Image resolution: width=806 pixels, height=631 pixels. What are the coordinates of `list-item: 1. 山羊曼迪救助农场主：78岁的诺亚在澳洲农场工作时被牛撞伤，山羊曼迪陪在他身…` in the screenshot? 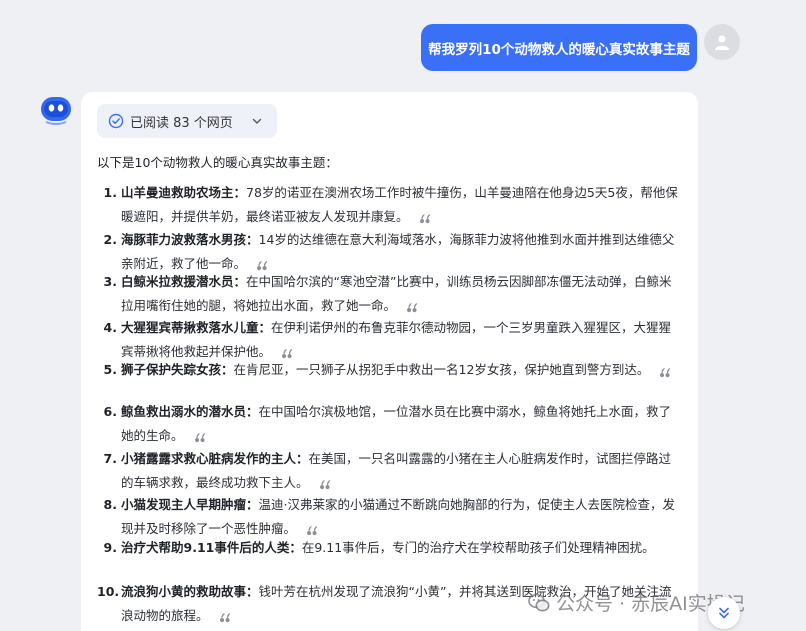 It's located at (389, 204).